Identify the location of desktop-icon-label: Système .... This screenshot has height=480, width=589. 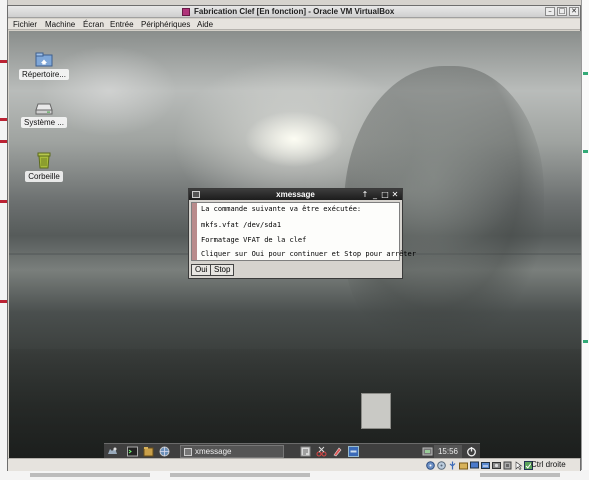
(43, 122).